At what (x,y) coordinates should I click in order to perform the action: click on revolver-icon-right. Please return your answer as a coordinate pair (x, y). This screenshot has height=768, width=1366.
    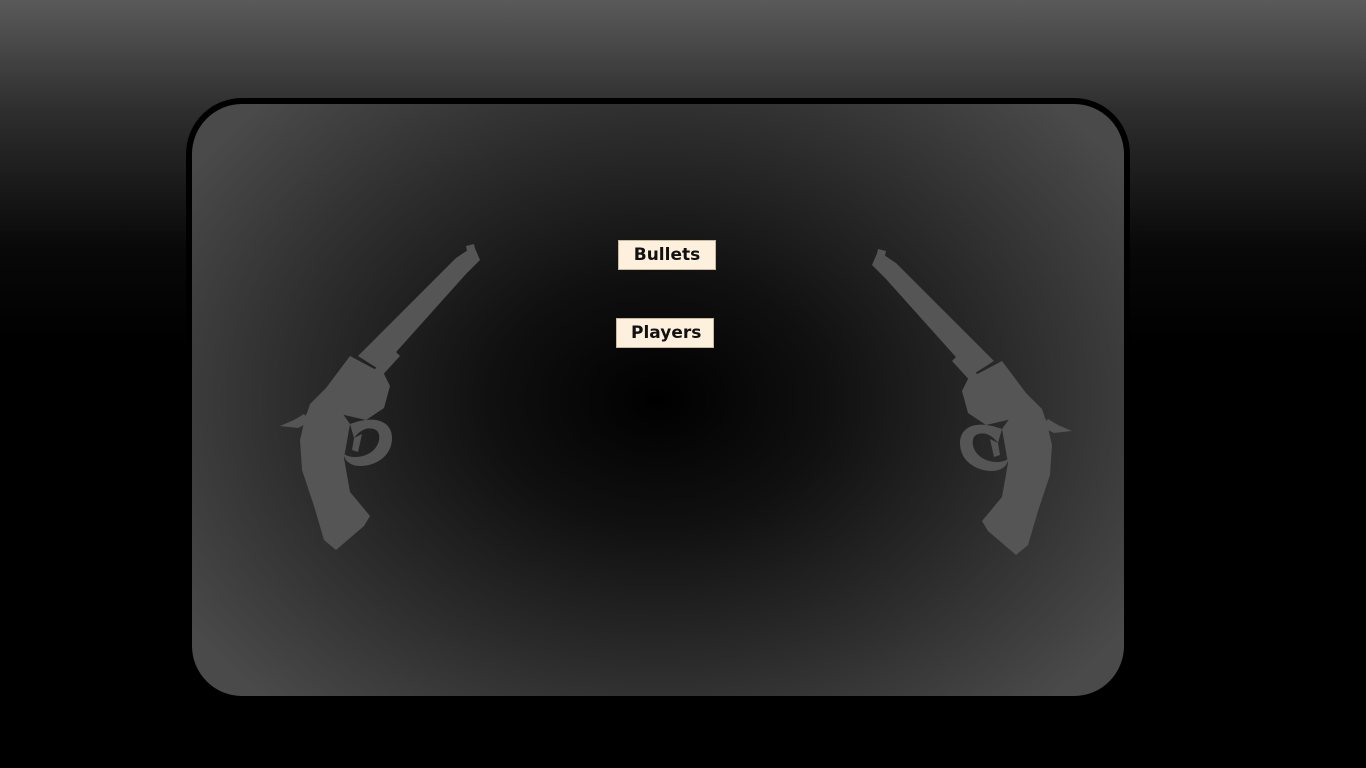
    Looking at the image, I should click on (962, 405).